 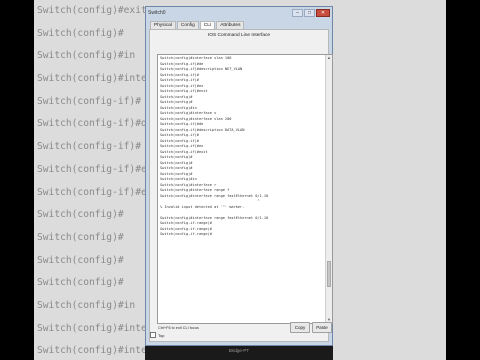 What do you see at coordinates (239, 35) in the screenshot?
I see `panel-title: IOS Command Line Interface` at bounding box center [239, 35].